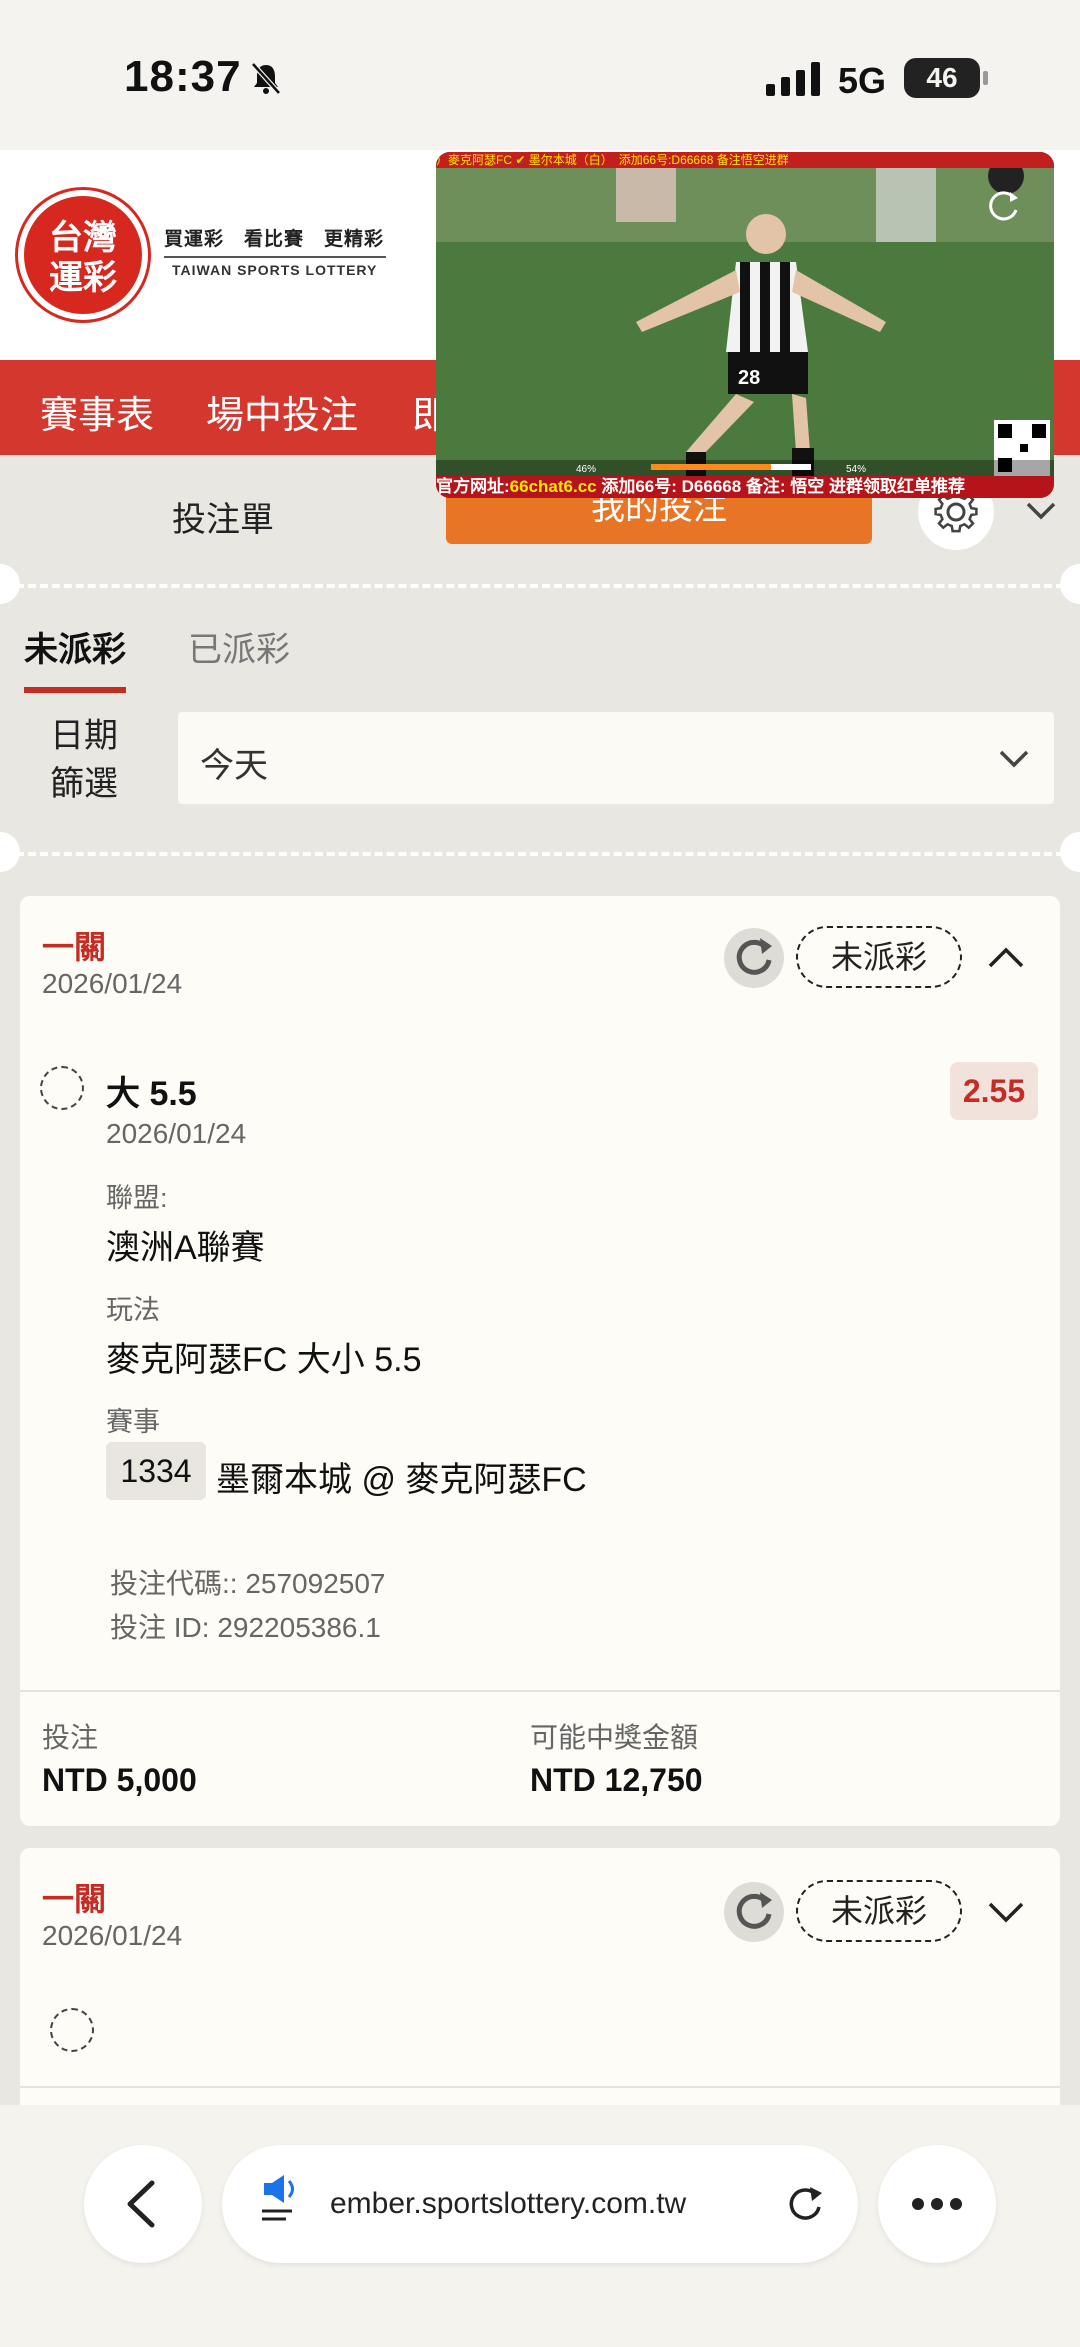 Image resolution: width=1080 pixels, height=2347 pixels. I want to click on date-filter-label-line2: 篩選, so click(84, 784).